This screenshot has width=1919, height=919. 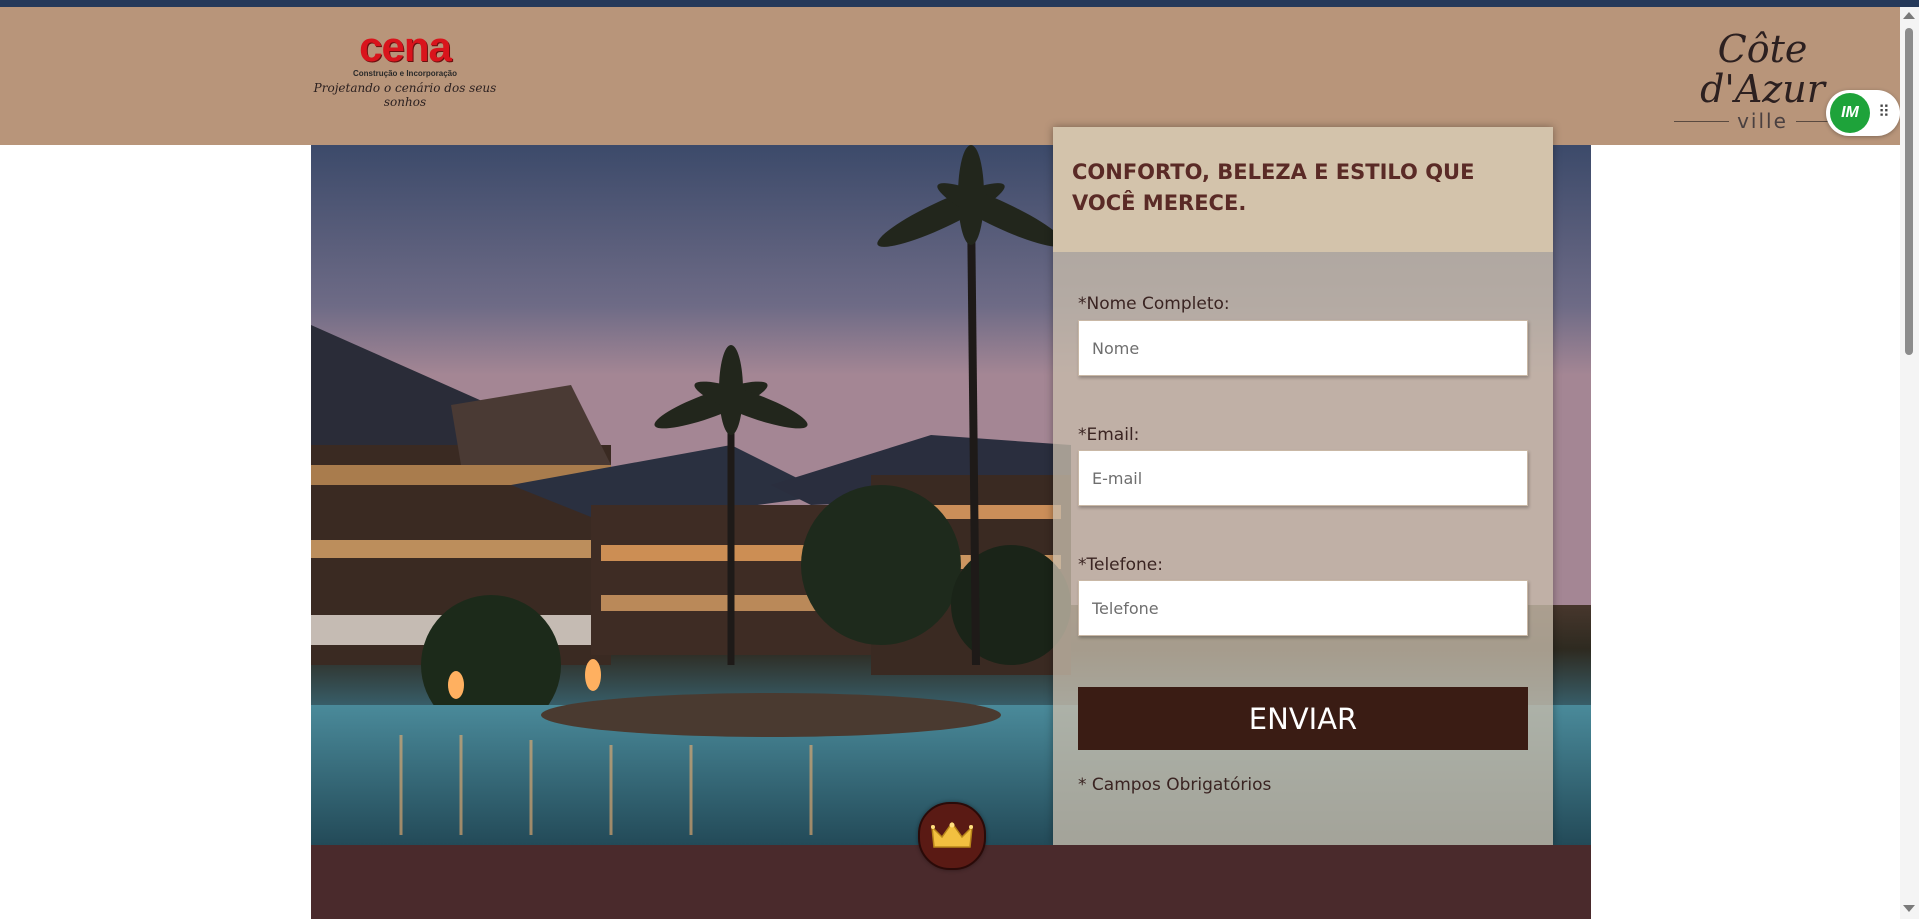 What do you see at coordinates (1303, 348) in the screenshot?
I see `name-input` at bounding box center [1303, 348].